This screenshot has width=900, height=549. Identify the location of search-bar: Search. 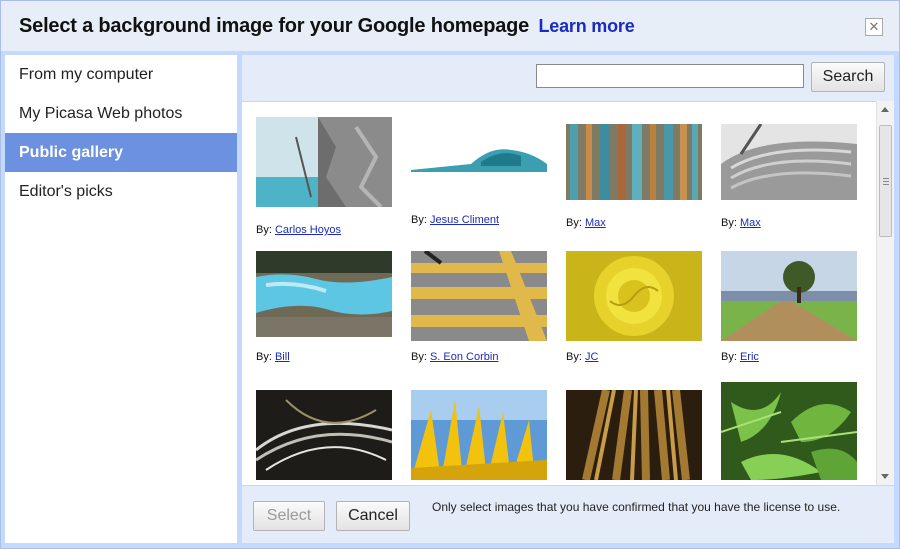
(568, 78).